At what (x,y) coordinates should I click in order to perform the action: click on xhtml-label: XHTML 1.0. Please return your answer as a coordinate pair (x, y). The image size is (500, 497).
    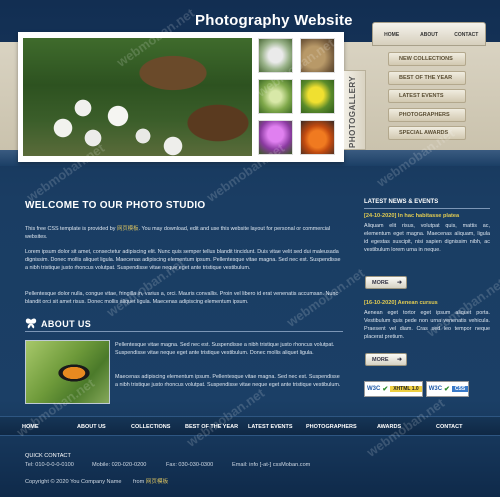
    Looking at the image, I should click on (406, 389).